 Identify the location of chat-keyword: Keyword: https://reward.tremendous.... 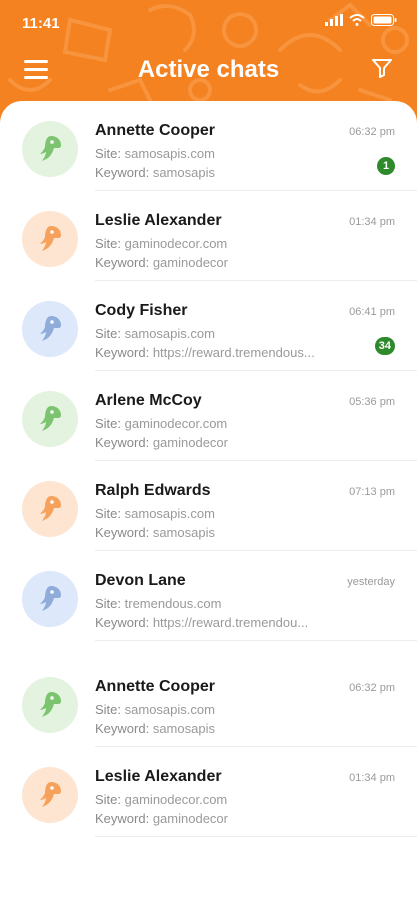
(205, 352).